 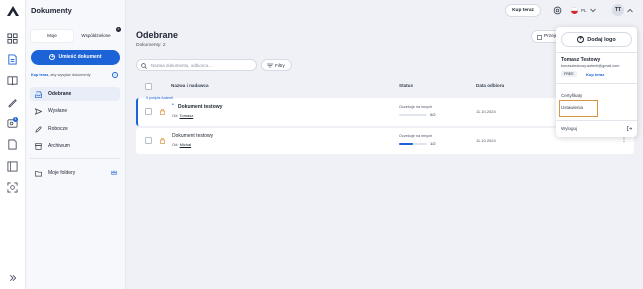 What do you see at coordinates (590, 66) in the screenshot?
I see `user-email: tomasztestowy.autenti@gmail.com` at bounding box center [590, 66].